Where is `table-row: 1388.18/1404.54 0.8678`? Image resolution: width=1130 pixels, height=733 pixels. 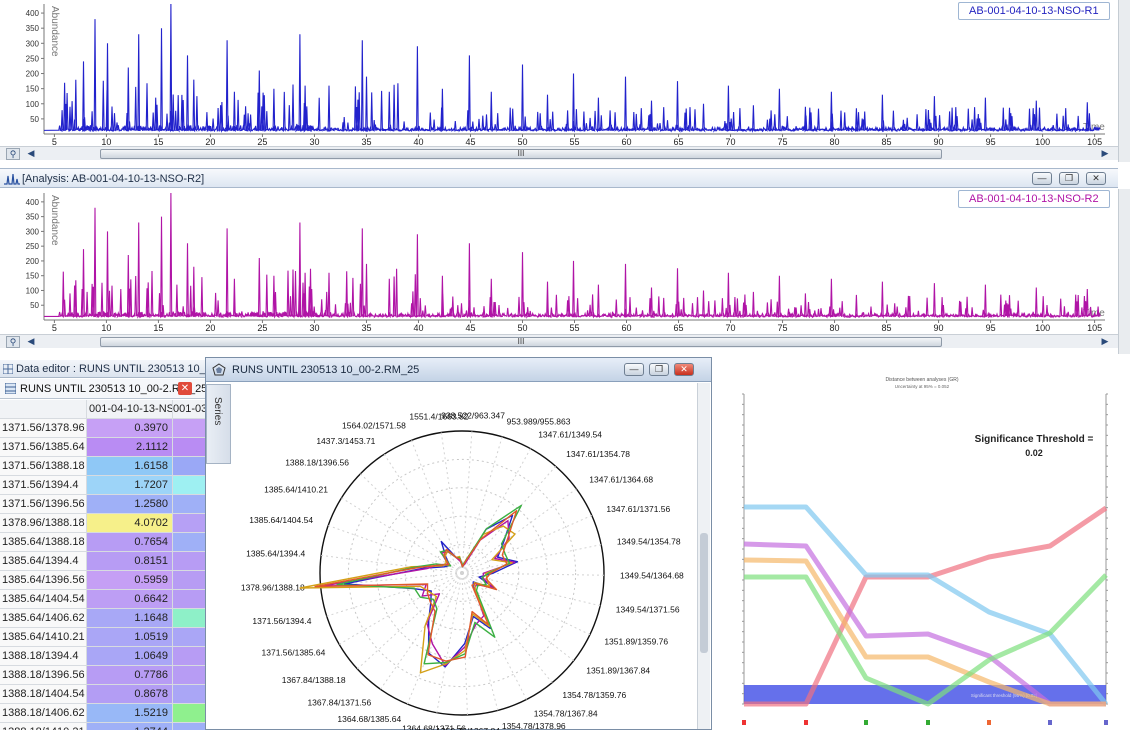
table-row: 1388.18/1404.54 0.8678 is located at coordinates (102, 694).